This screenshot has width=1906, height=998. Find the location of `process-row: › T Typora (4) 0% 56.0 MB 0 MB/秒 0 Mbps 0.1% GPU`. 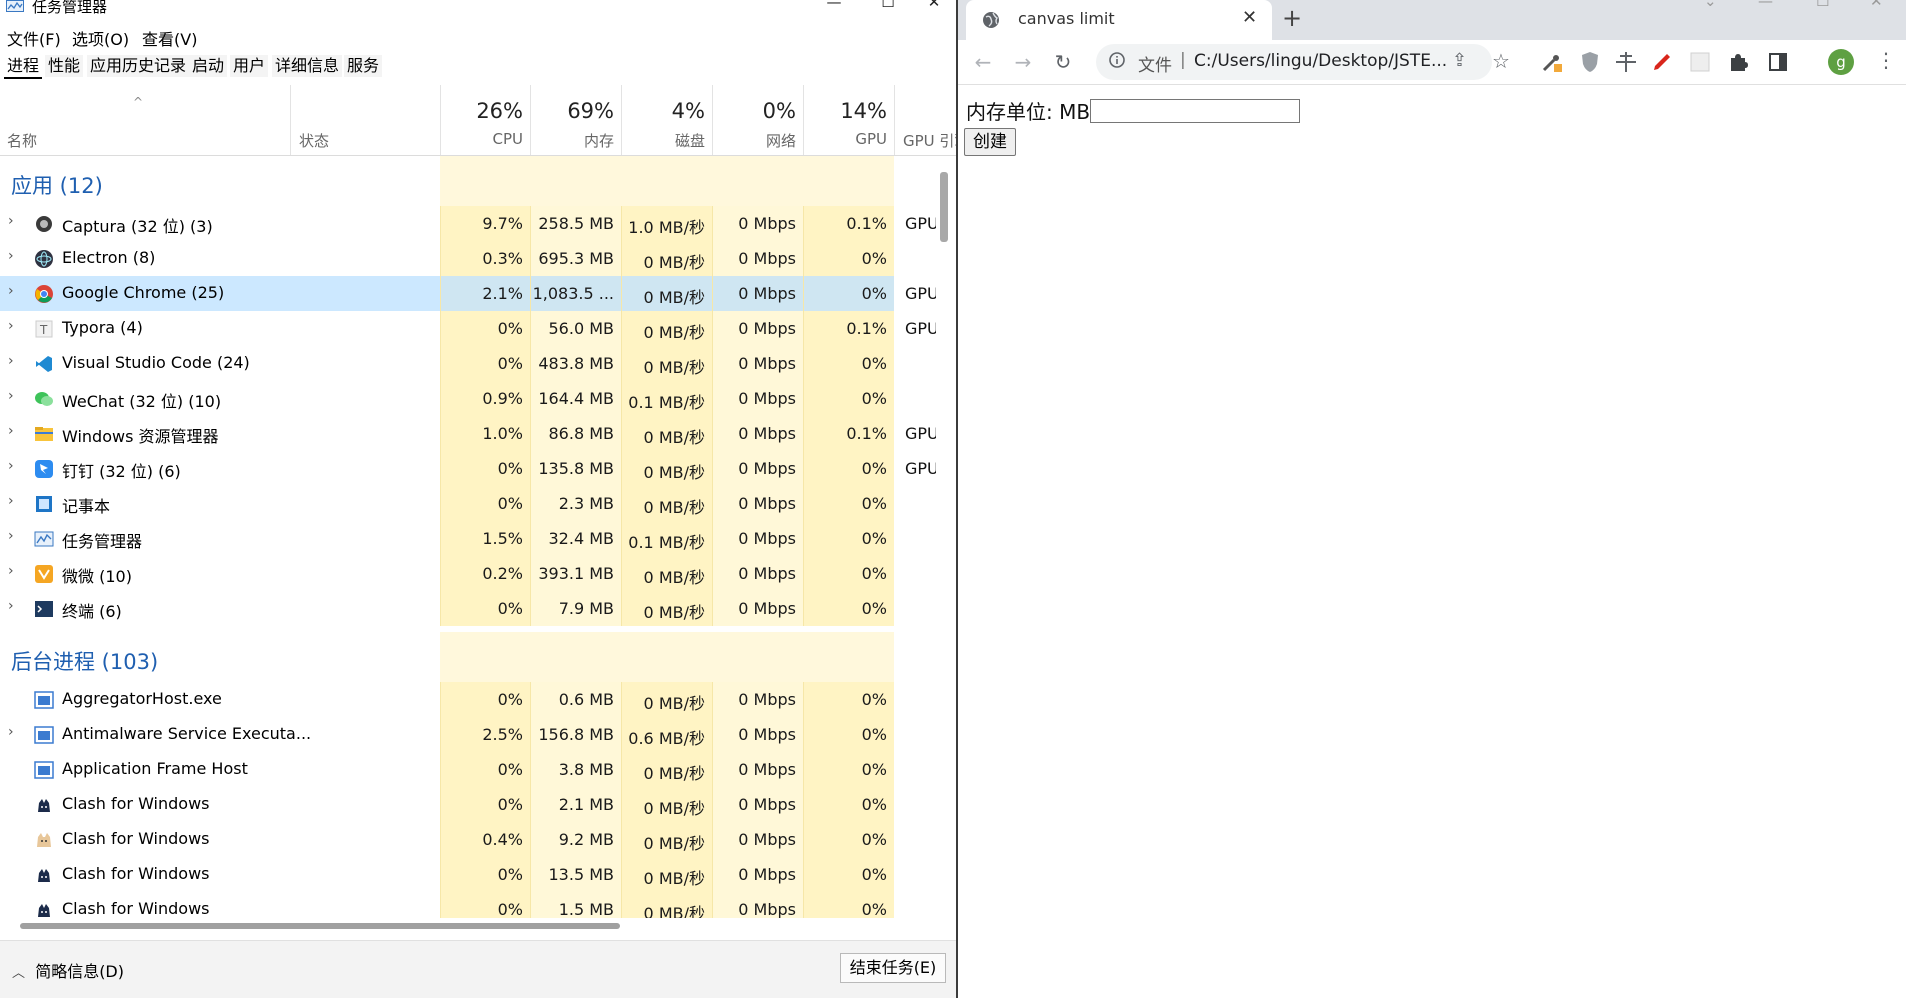

process-row: › T Typora (4) 0% 56.0 MB 0 MB/秒 0 Mbps 0.1% GPU is located at coordinates (468, 328).